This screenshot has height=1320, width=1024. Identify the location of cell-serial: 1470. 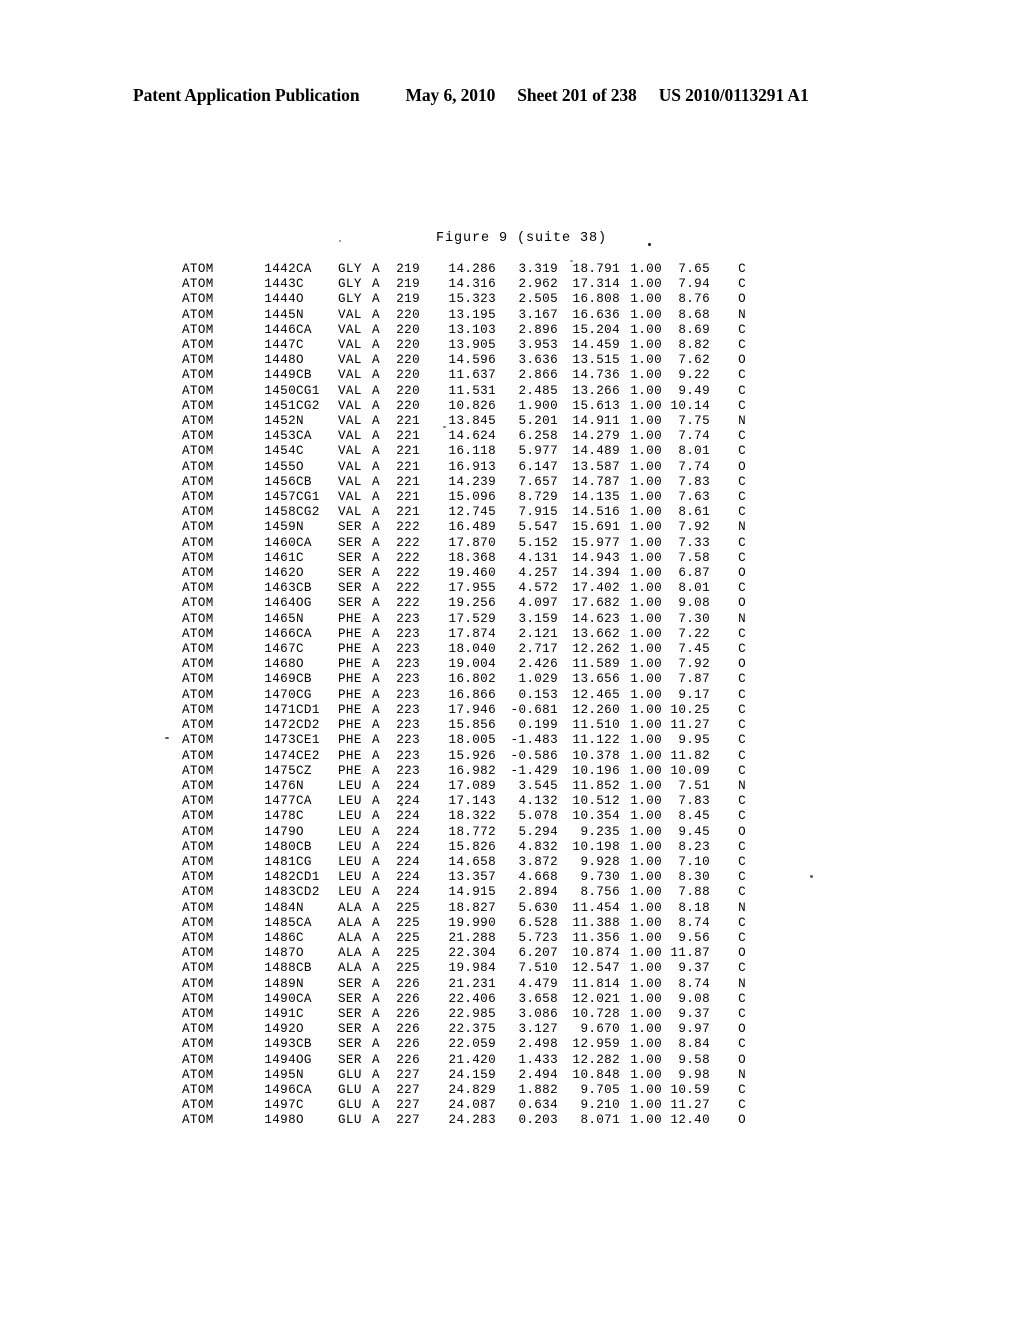
(280, 694).